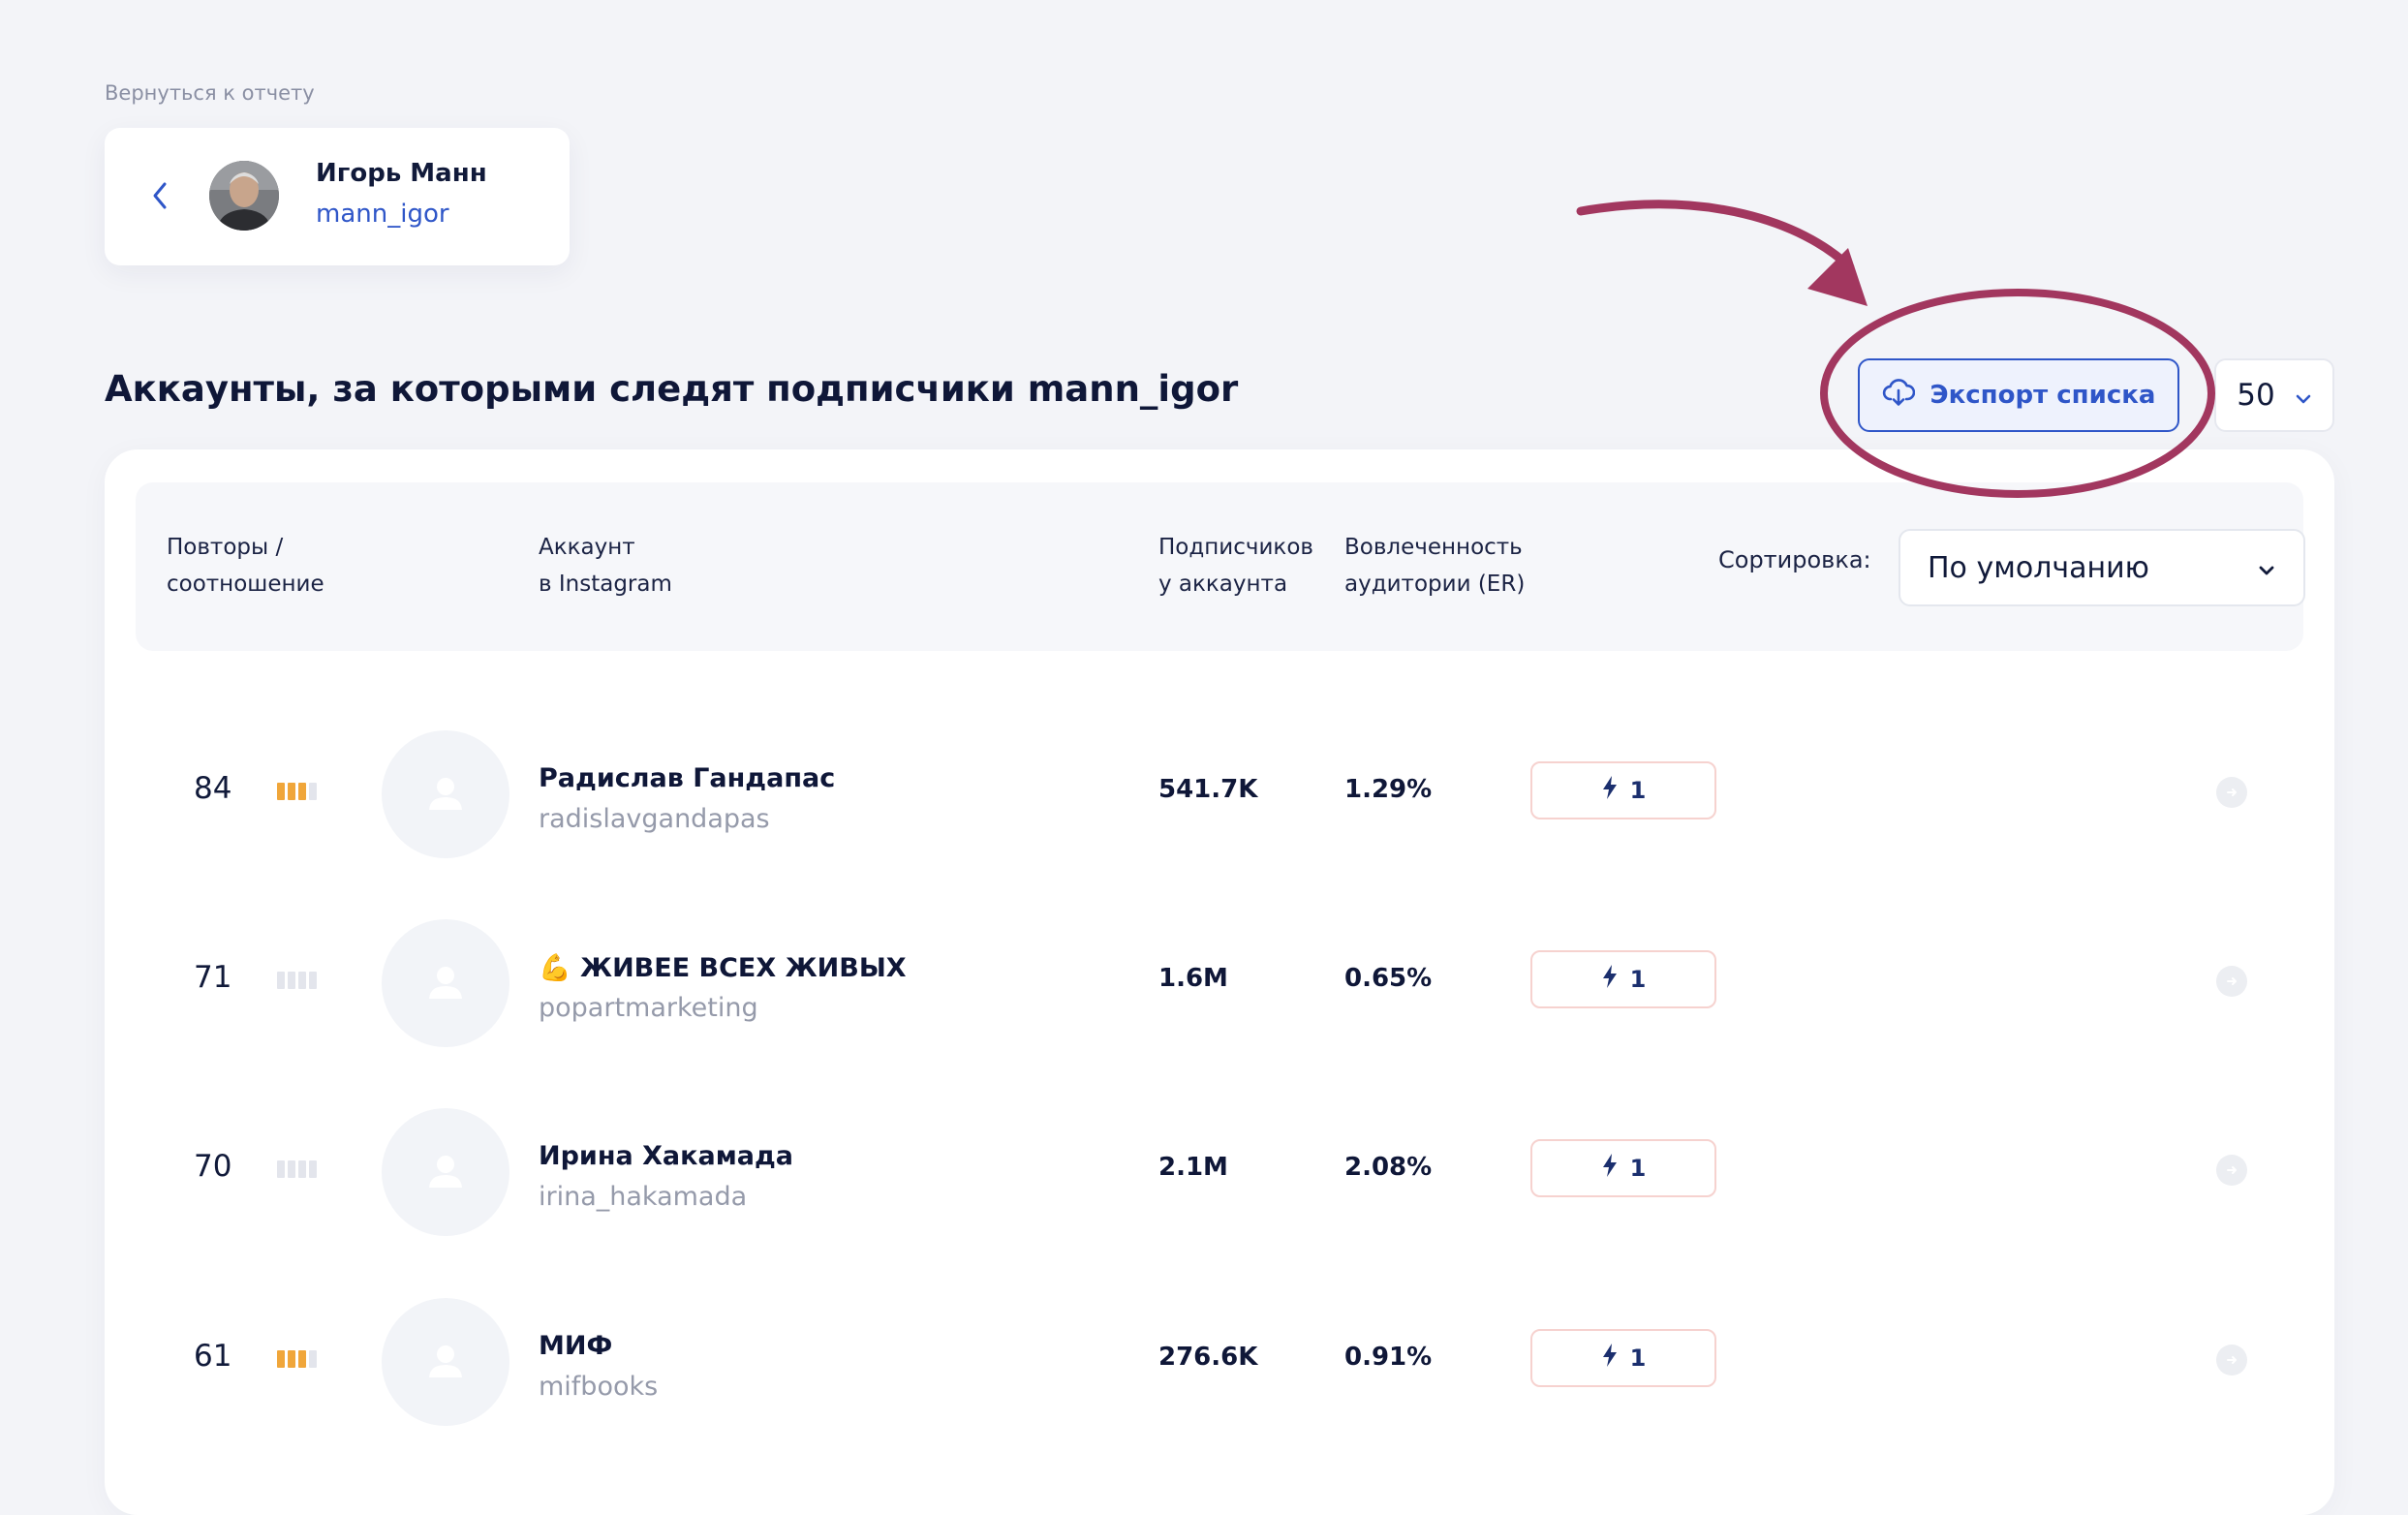  I want to click on repeats-count: 61, so click(213, 1357).